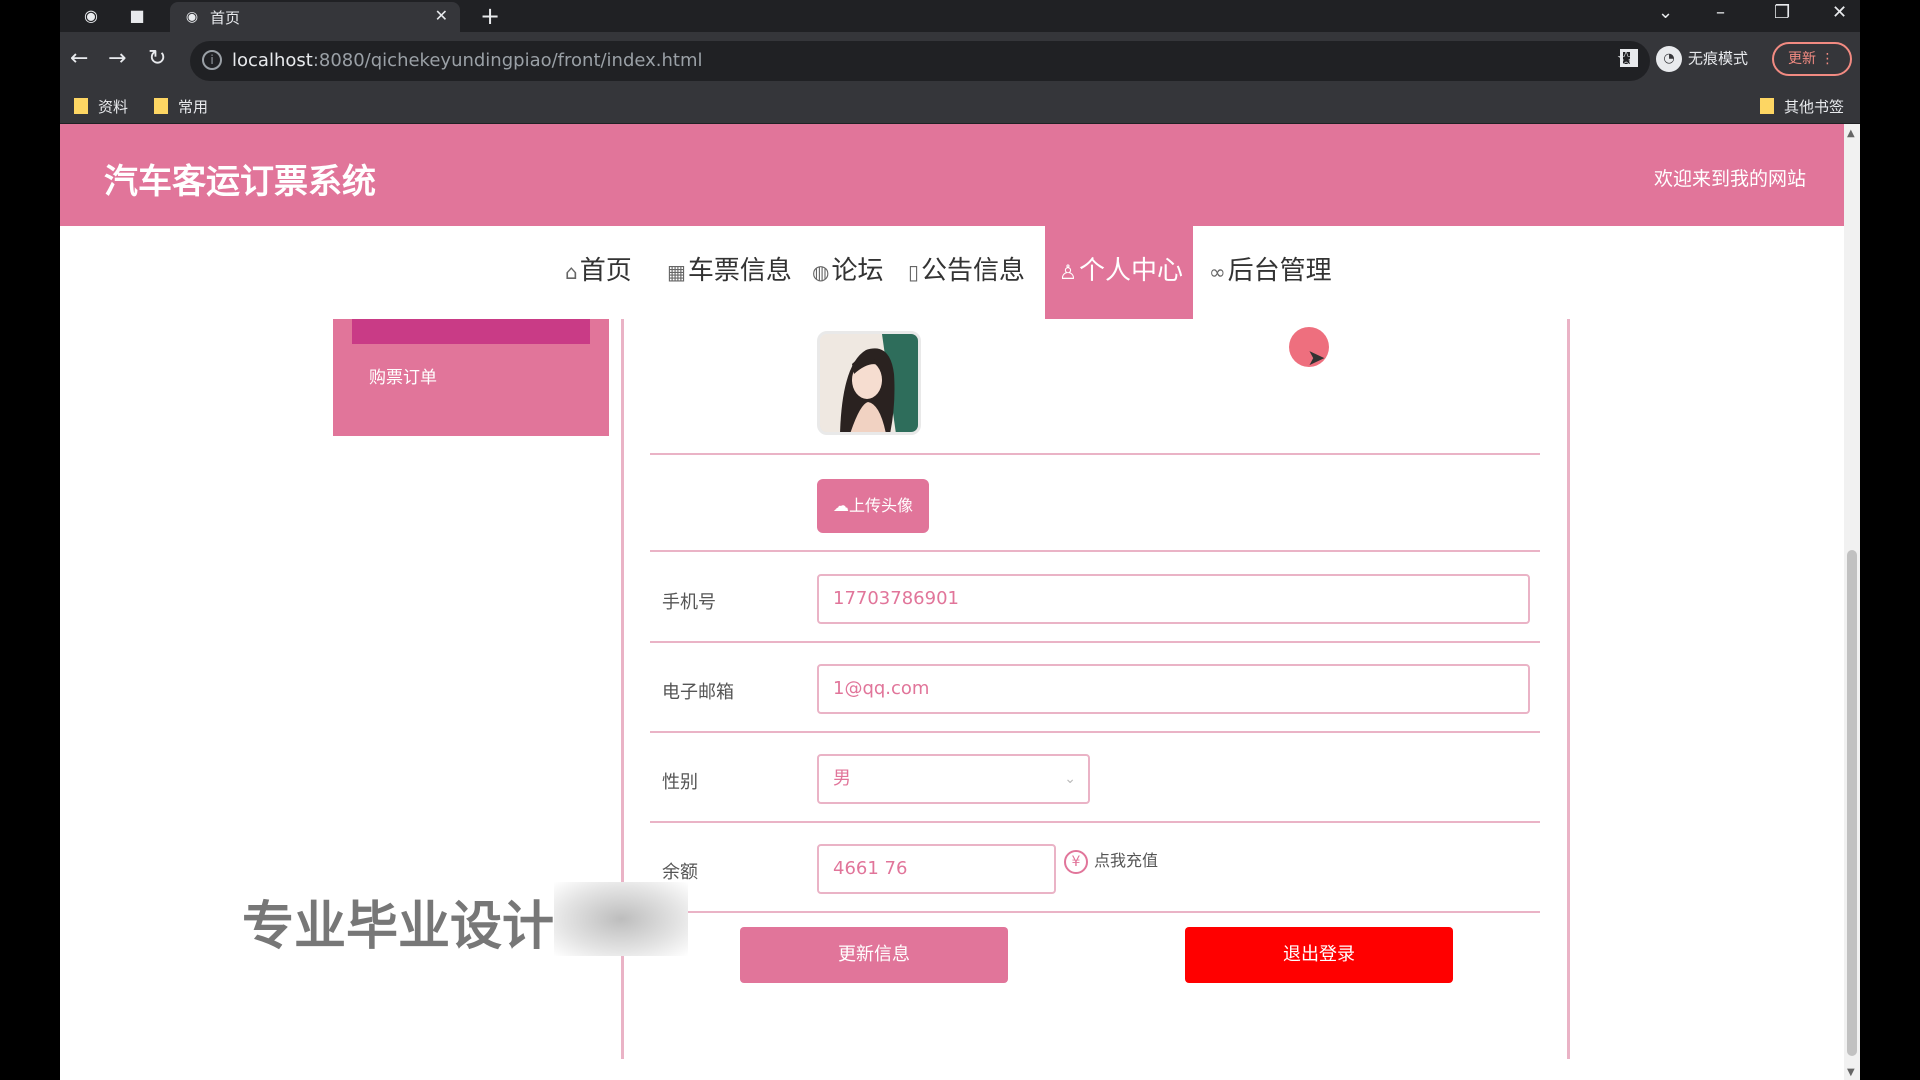 This screenshot has width=1920, height=1080. Describe the element at coordinates (1718, 58) in the screenshot. I see `incognito-label: 无痕模式` at that location.